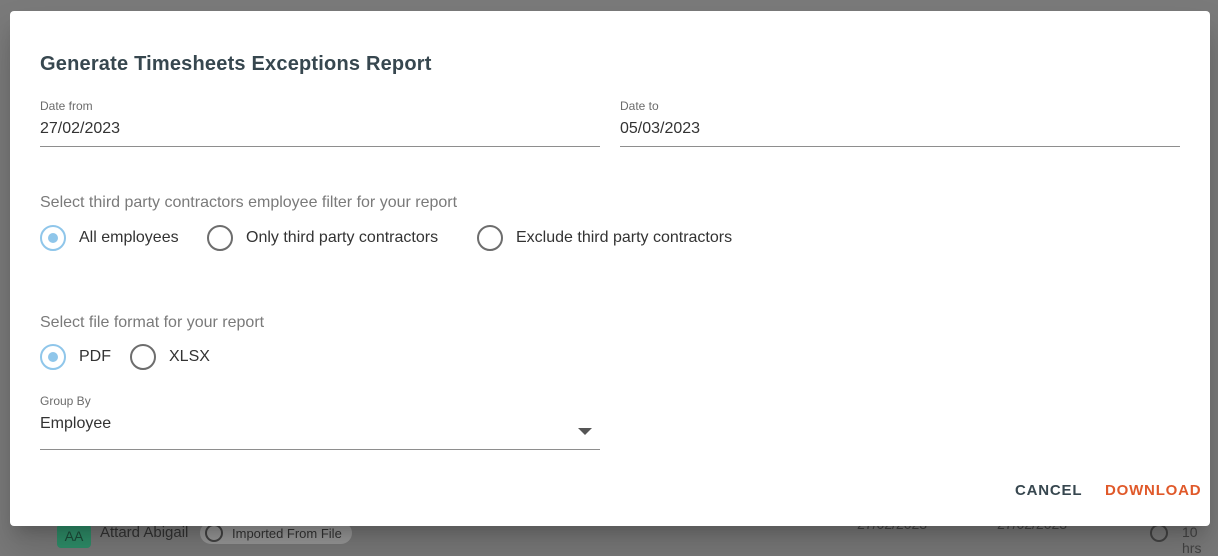 This screenshot has height=556, width=1218. What do you see at coordinates (585, 431) in the screenshot?
I see `dropdown-arrow-icon` at bounding box center [585, 431].